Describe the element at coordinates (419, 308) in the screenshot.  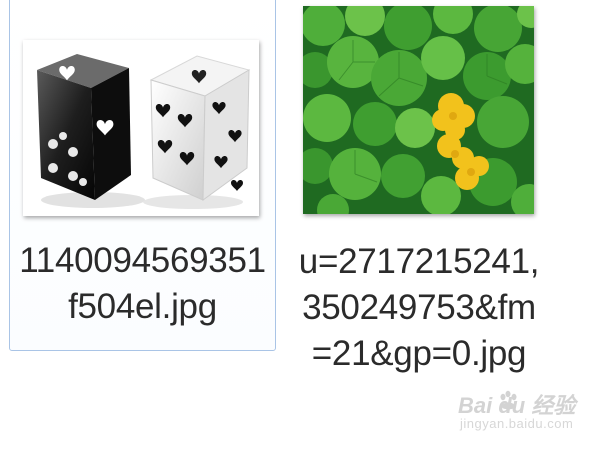
I see `file-name-label: u=2717215241, 350249753&fm =21&gp=0.jpg` at that location.